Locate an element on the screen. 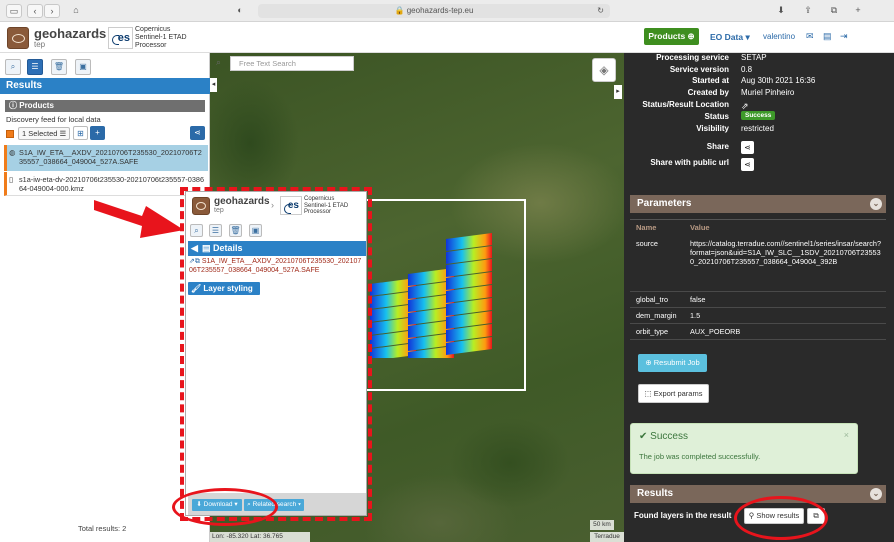 The width and height of the screenshot is (894, 542). user-menu: valentino is located at coordinates (779, 36).